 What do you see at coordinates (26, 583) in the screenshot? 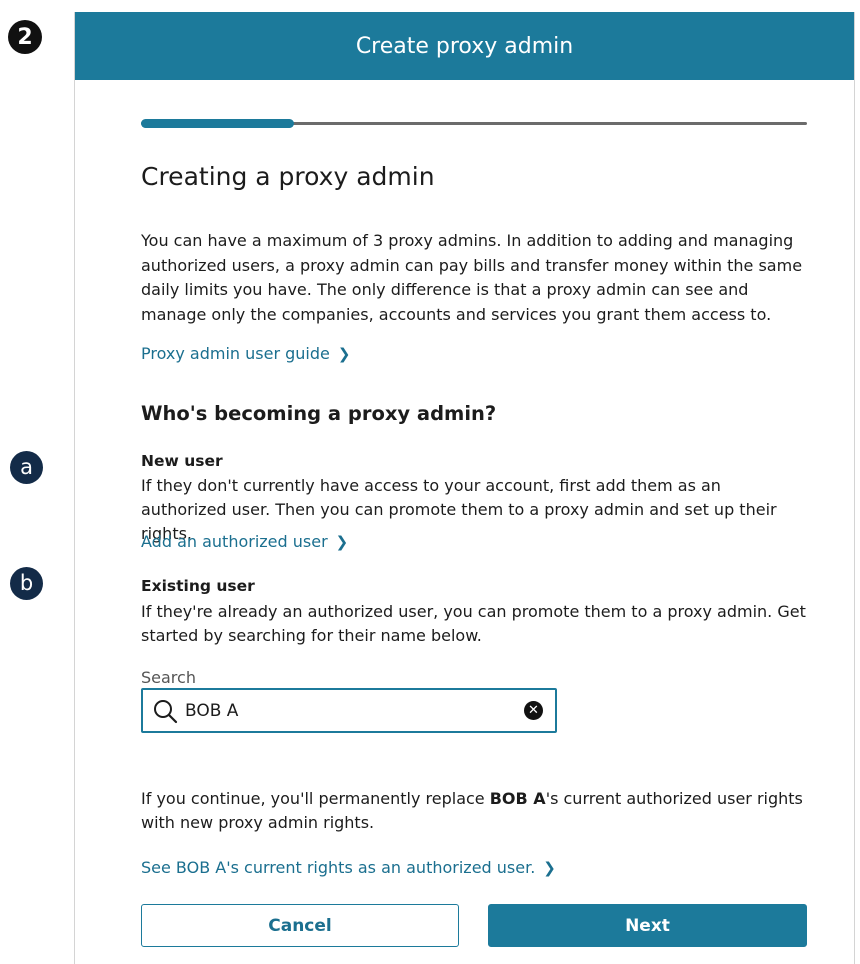
I see `callout-badge-b: b` at bounding box center [26, 583].